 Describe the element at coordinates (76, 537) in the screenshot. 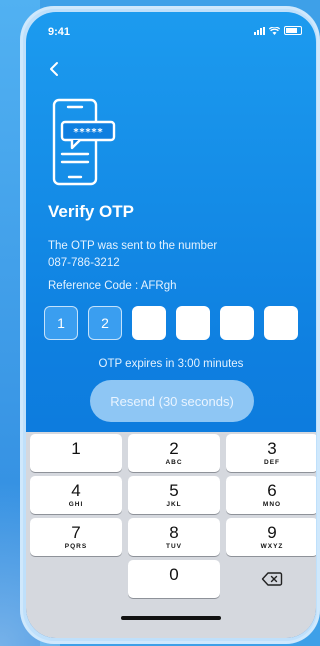

I see `key-7: 7 PQRS` at that location.